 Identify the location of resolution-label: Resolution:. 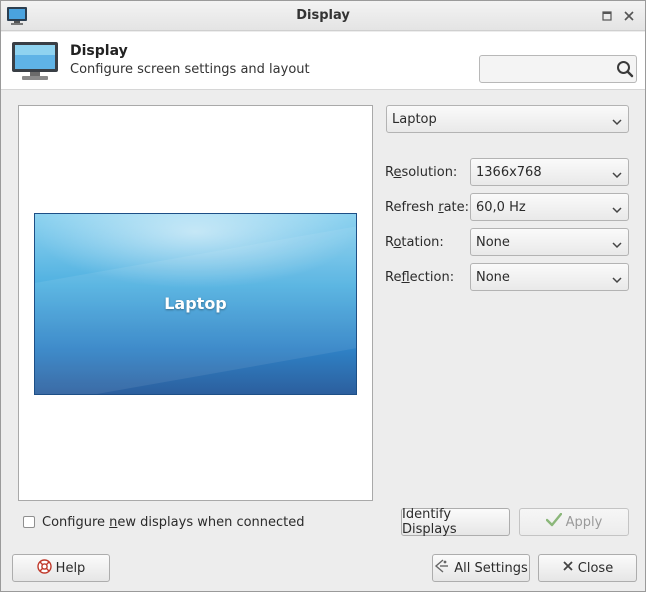
(421, 172).